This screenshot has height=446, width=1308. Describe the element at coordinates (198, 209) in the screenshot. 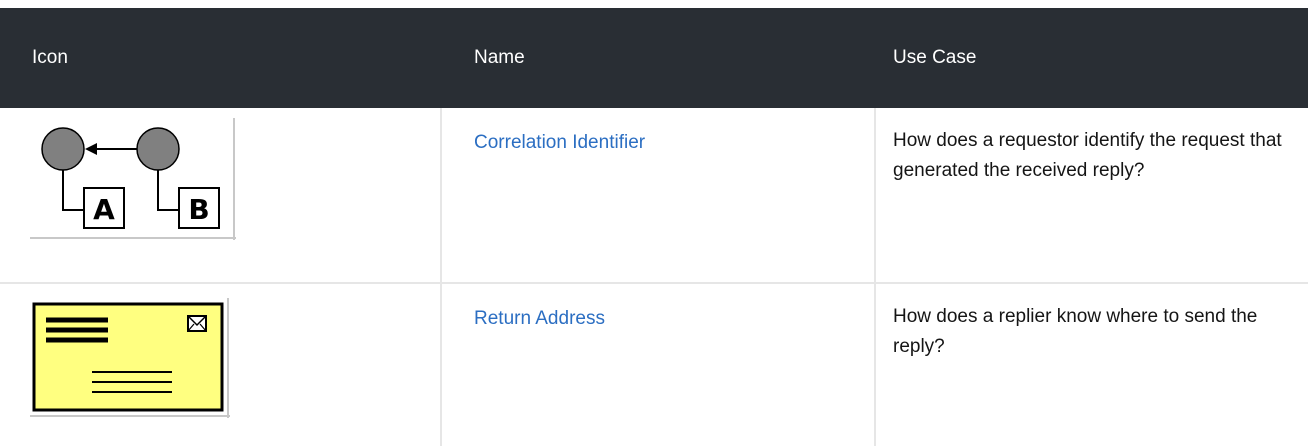

I see `icon-letter-b: B` at that location.